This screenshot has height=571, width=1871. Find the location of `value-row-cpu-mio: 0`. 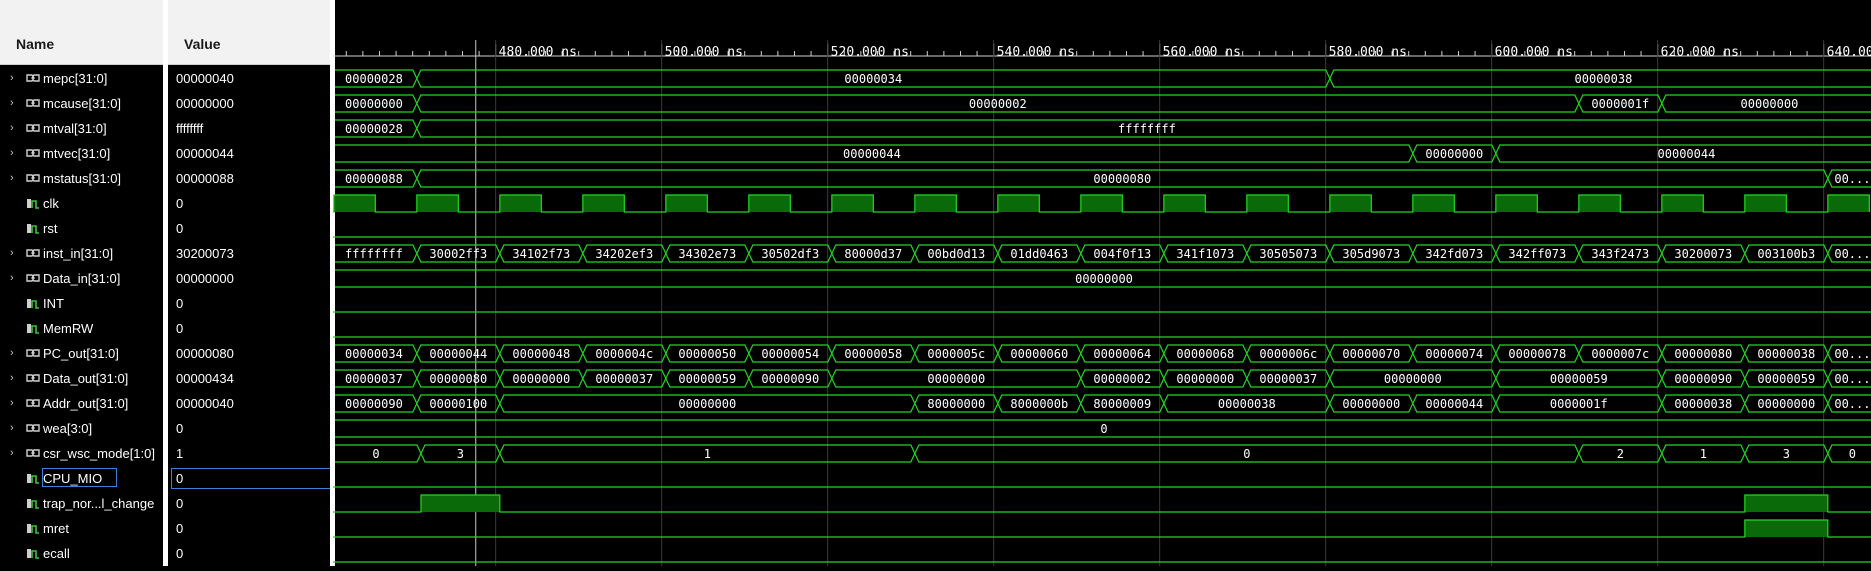

value-row-cpu-mio: 0 is located at coordinates (249, 478).